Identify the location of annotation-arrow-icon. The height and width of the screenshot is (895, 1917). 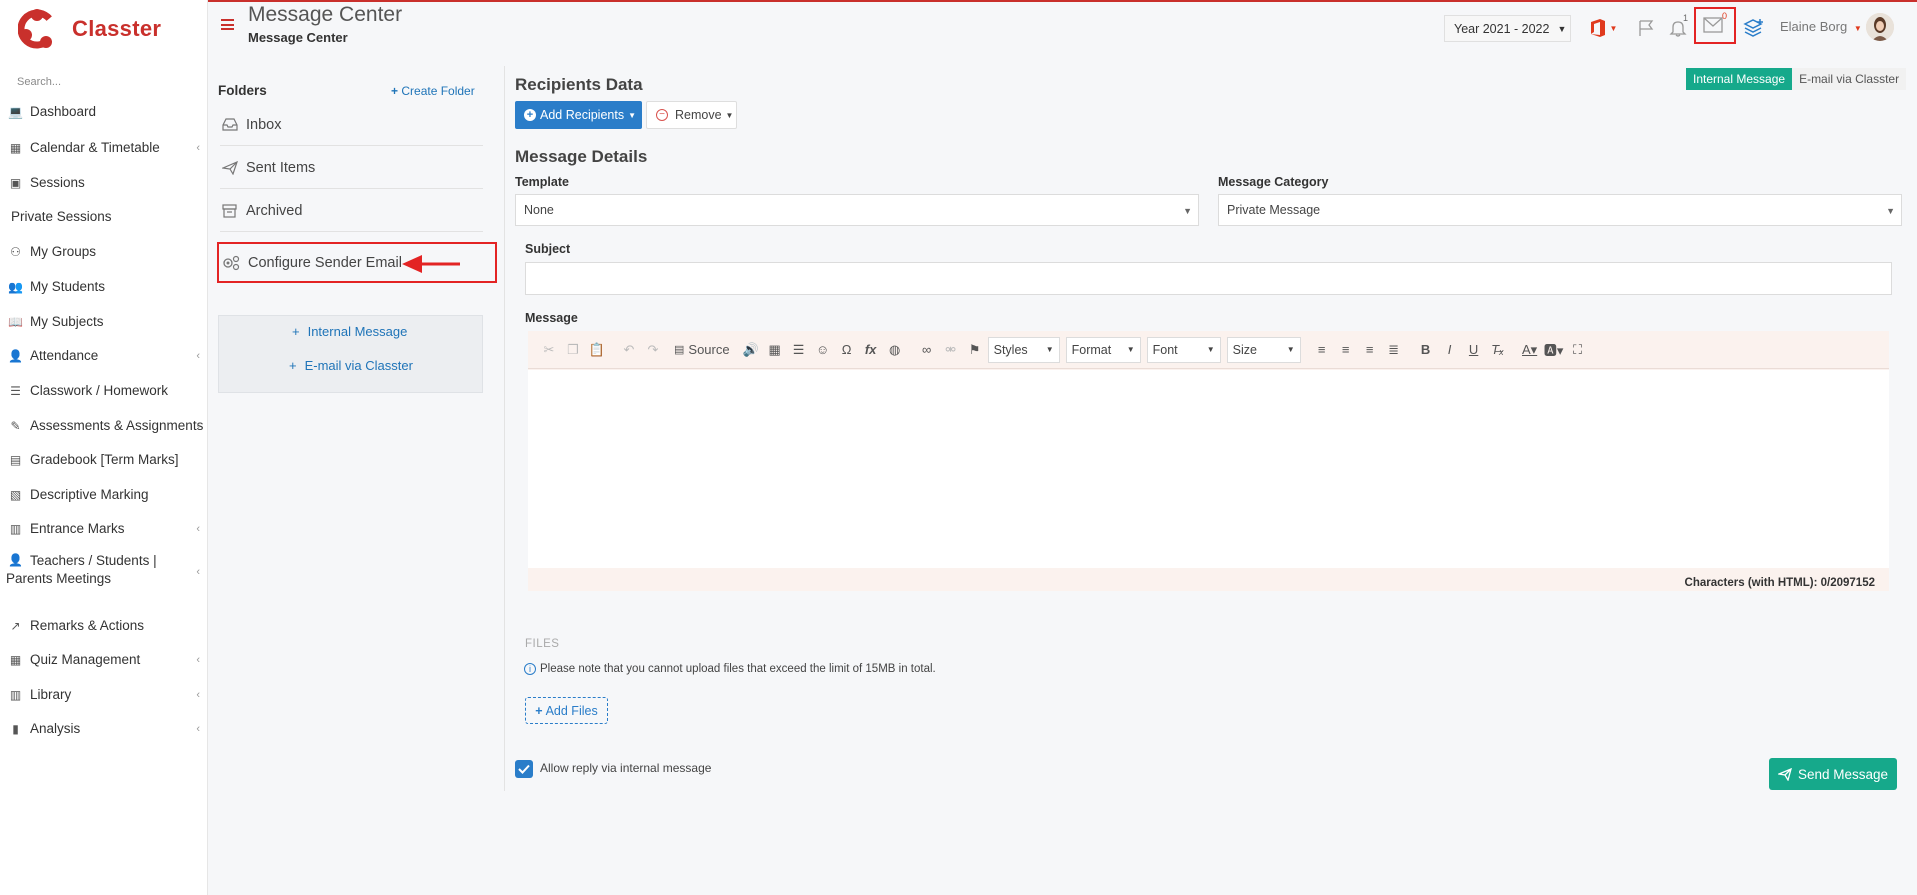
(431, 264).